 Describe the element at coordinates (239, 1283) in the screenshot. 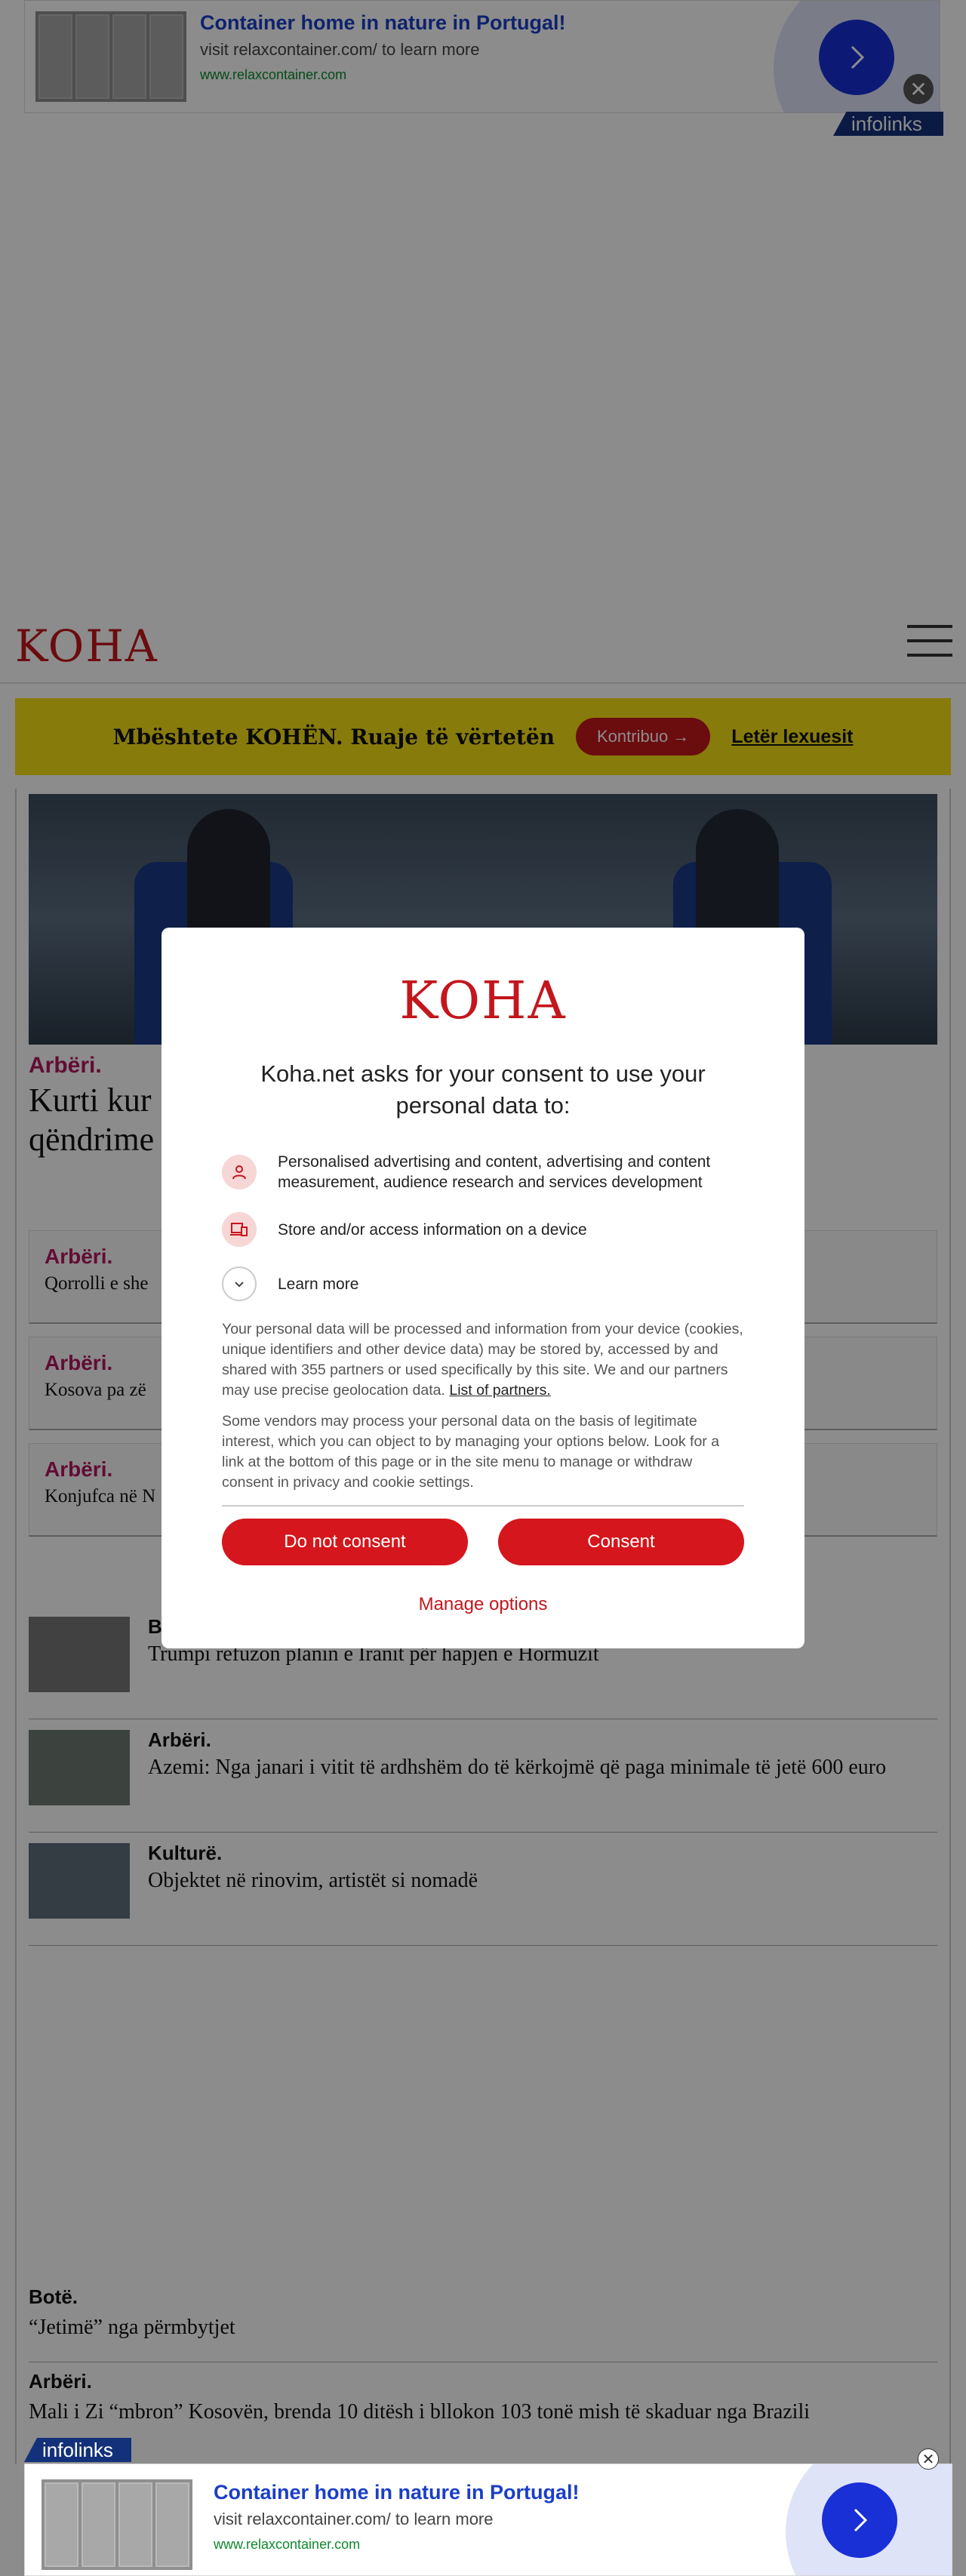

I see `chevron-down-icon` at that location.